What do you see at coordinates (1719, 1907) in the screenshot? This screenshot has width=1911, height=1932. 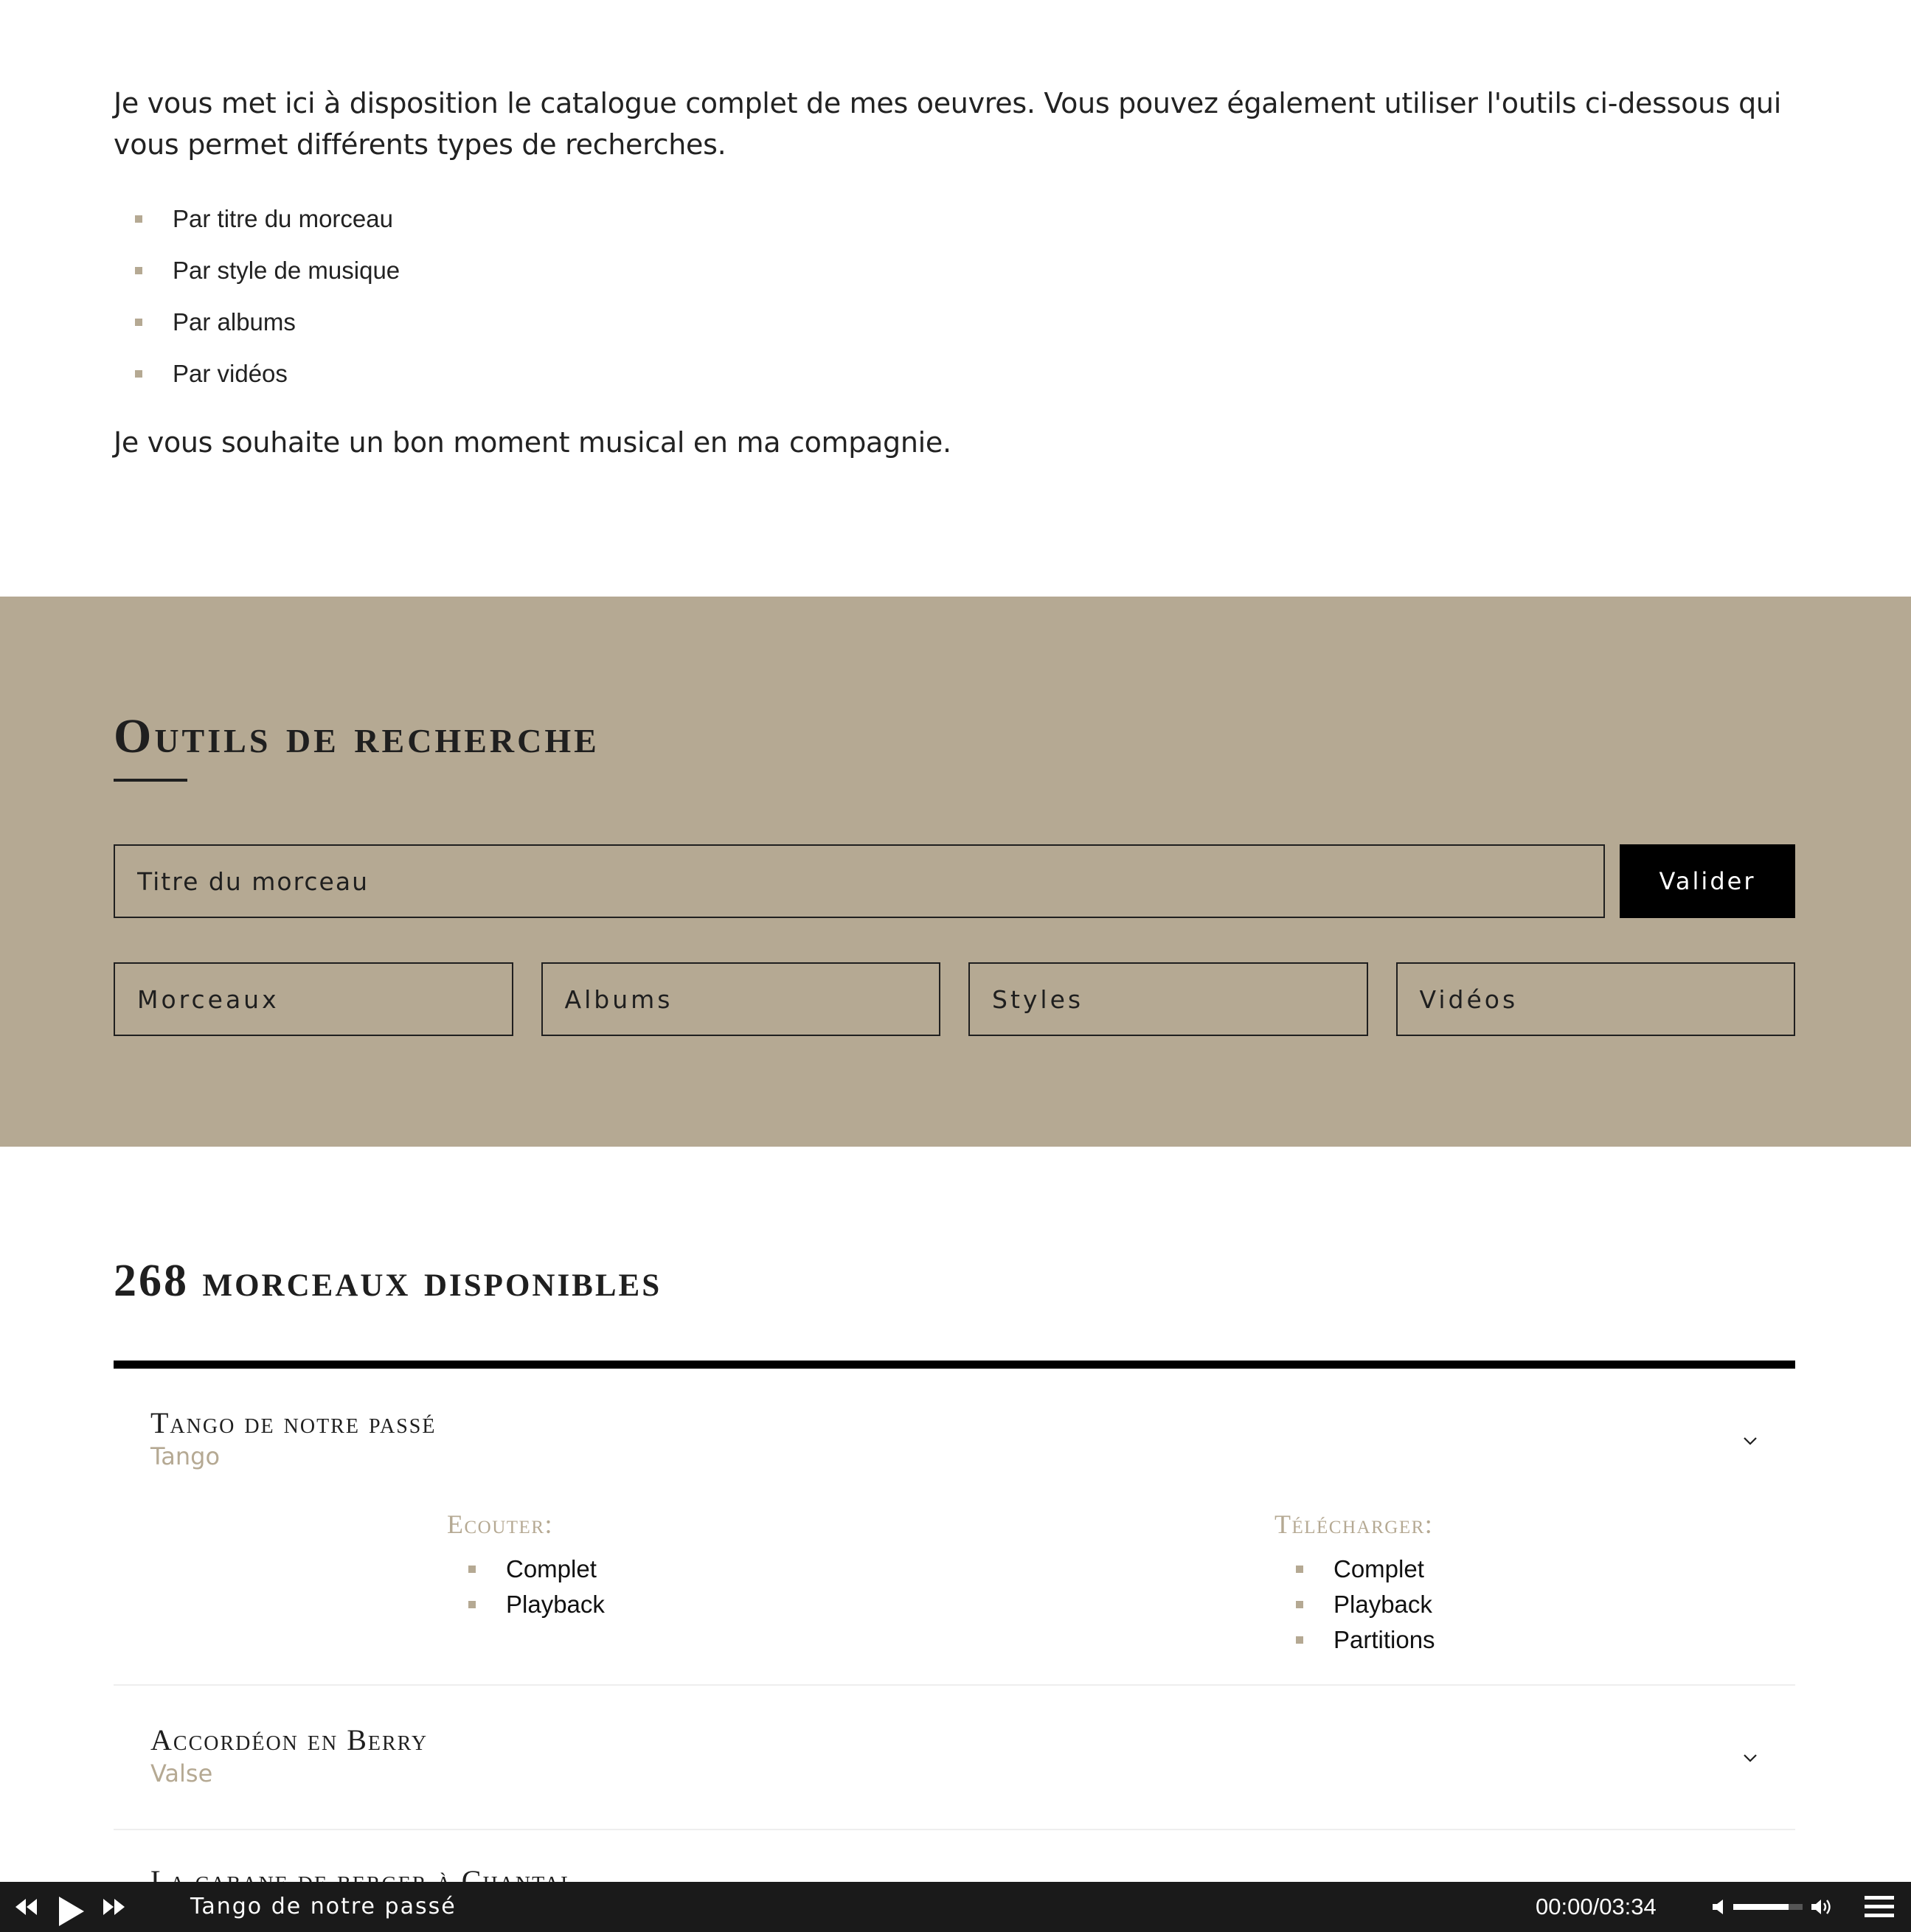 I see `volume-mute-icon` at bounding box center [1719, 1907].